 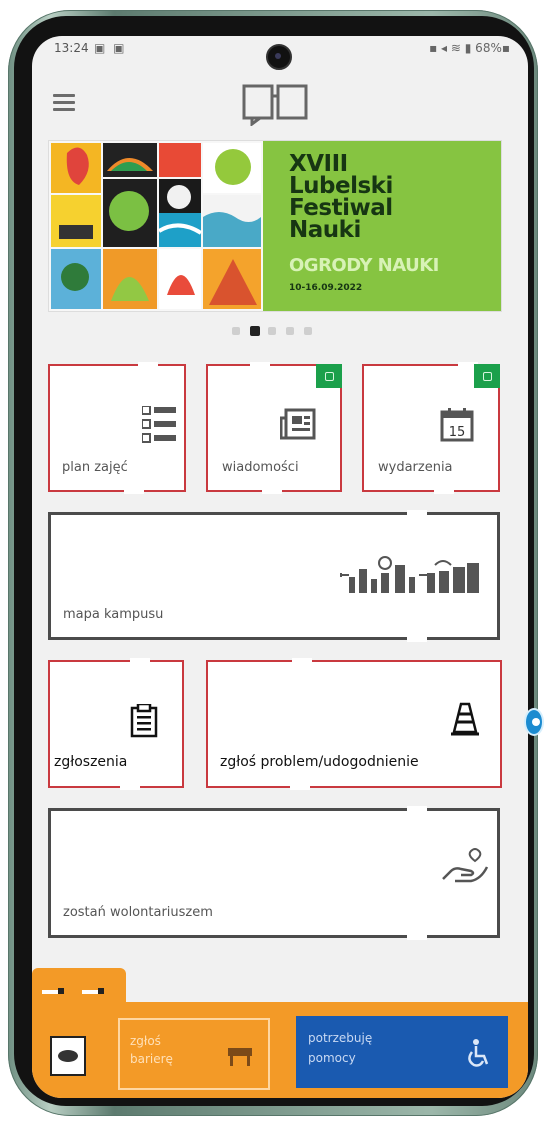 What do you see at coordinates (457, 432) in the screenshot?
I see `calendar-day-text: 15` at bounding box center [457, 432].